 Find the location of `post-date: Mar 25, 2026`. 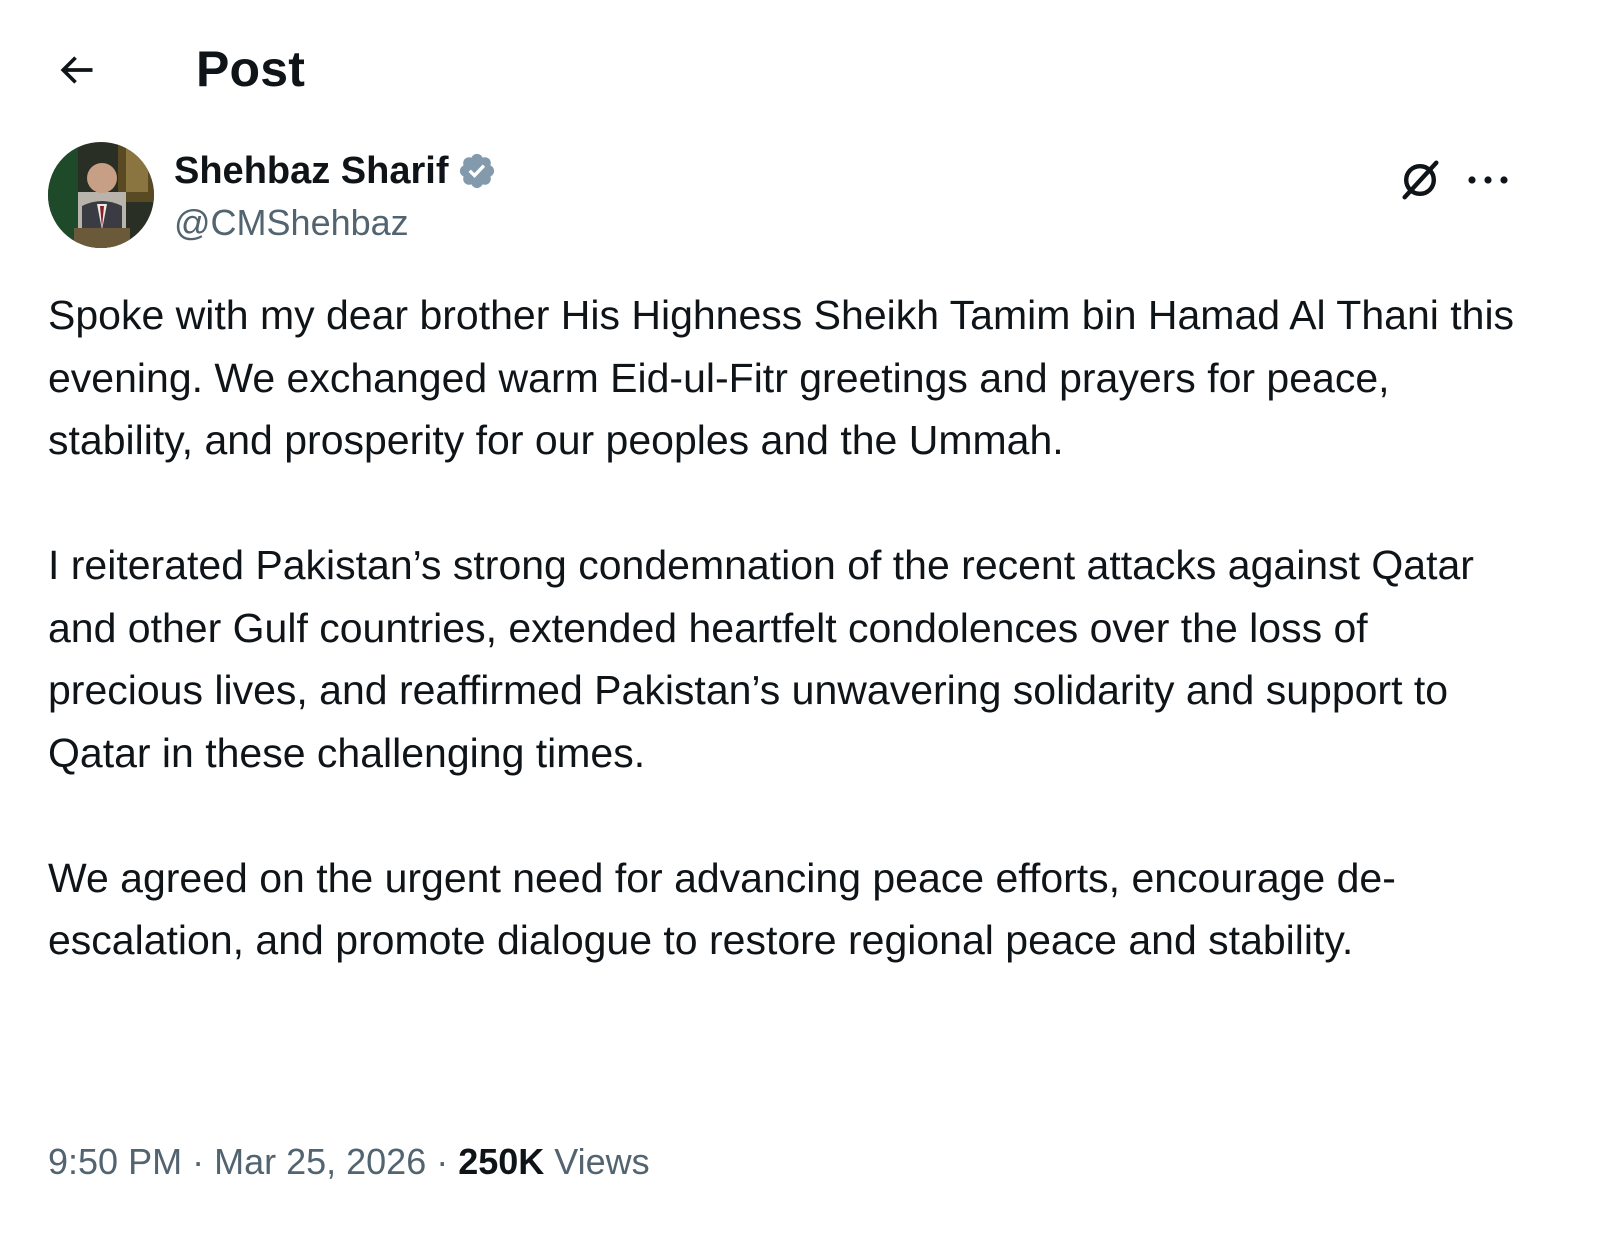

post-date: Mar 25, 2026 is located at coordinates (320, 1161).